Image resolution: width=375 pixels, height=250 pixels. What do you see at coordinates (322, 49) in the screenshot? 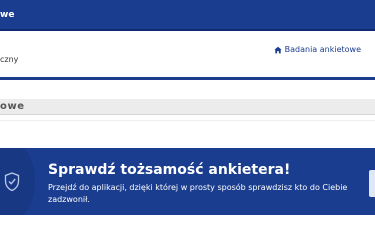
I see `breadcrumb-link-label: Badania ankietowe` at bounding box center [322, 49].